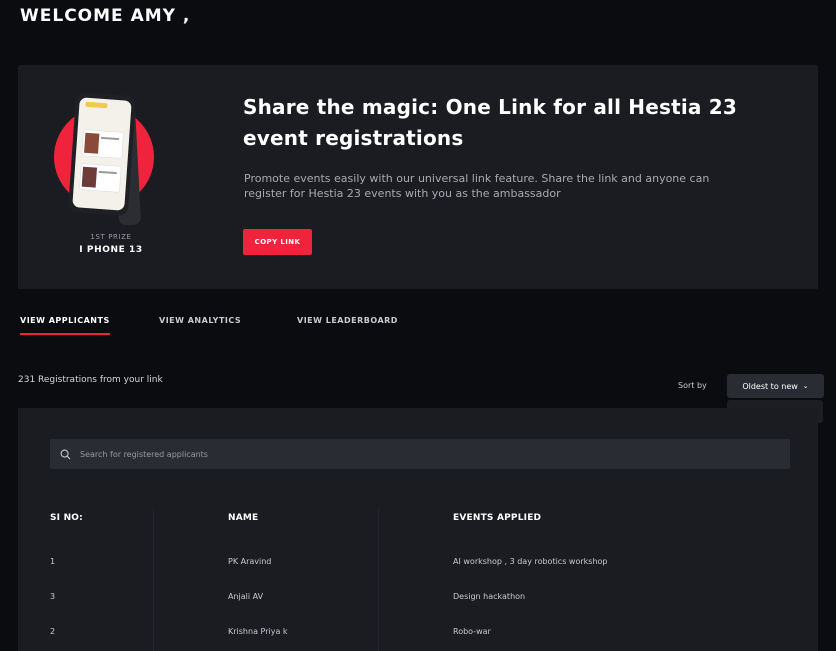 The height and width of the screenshot is (651, 836). I want to click on cell-si-no: 2, so click(53, 631).